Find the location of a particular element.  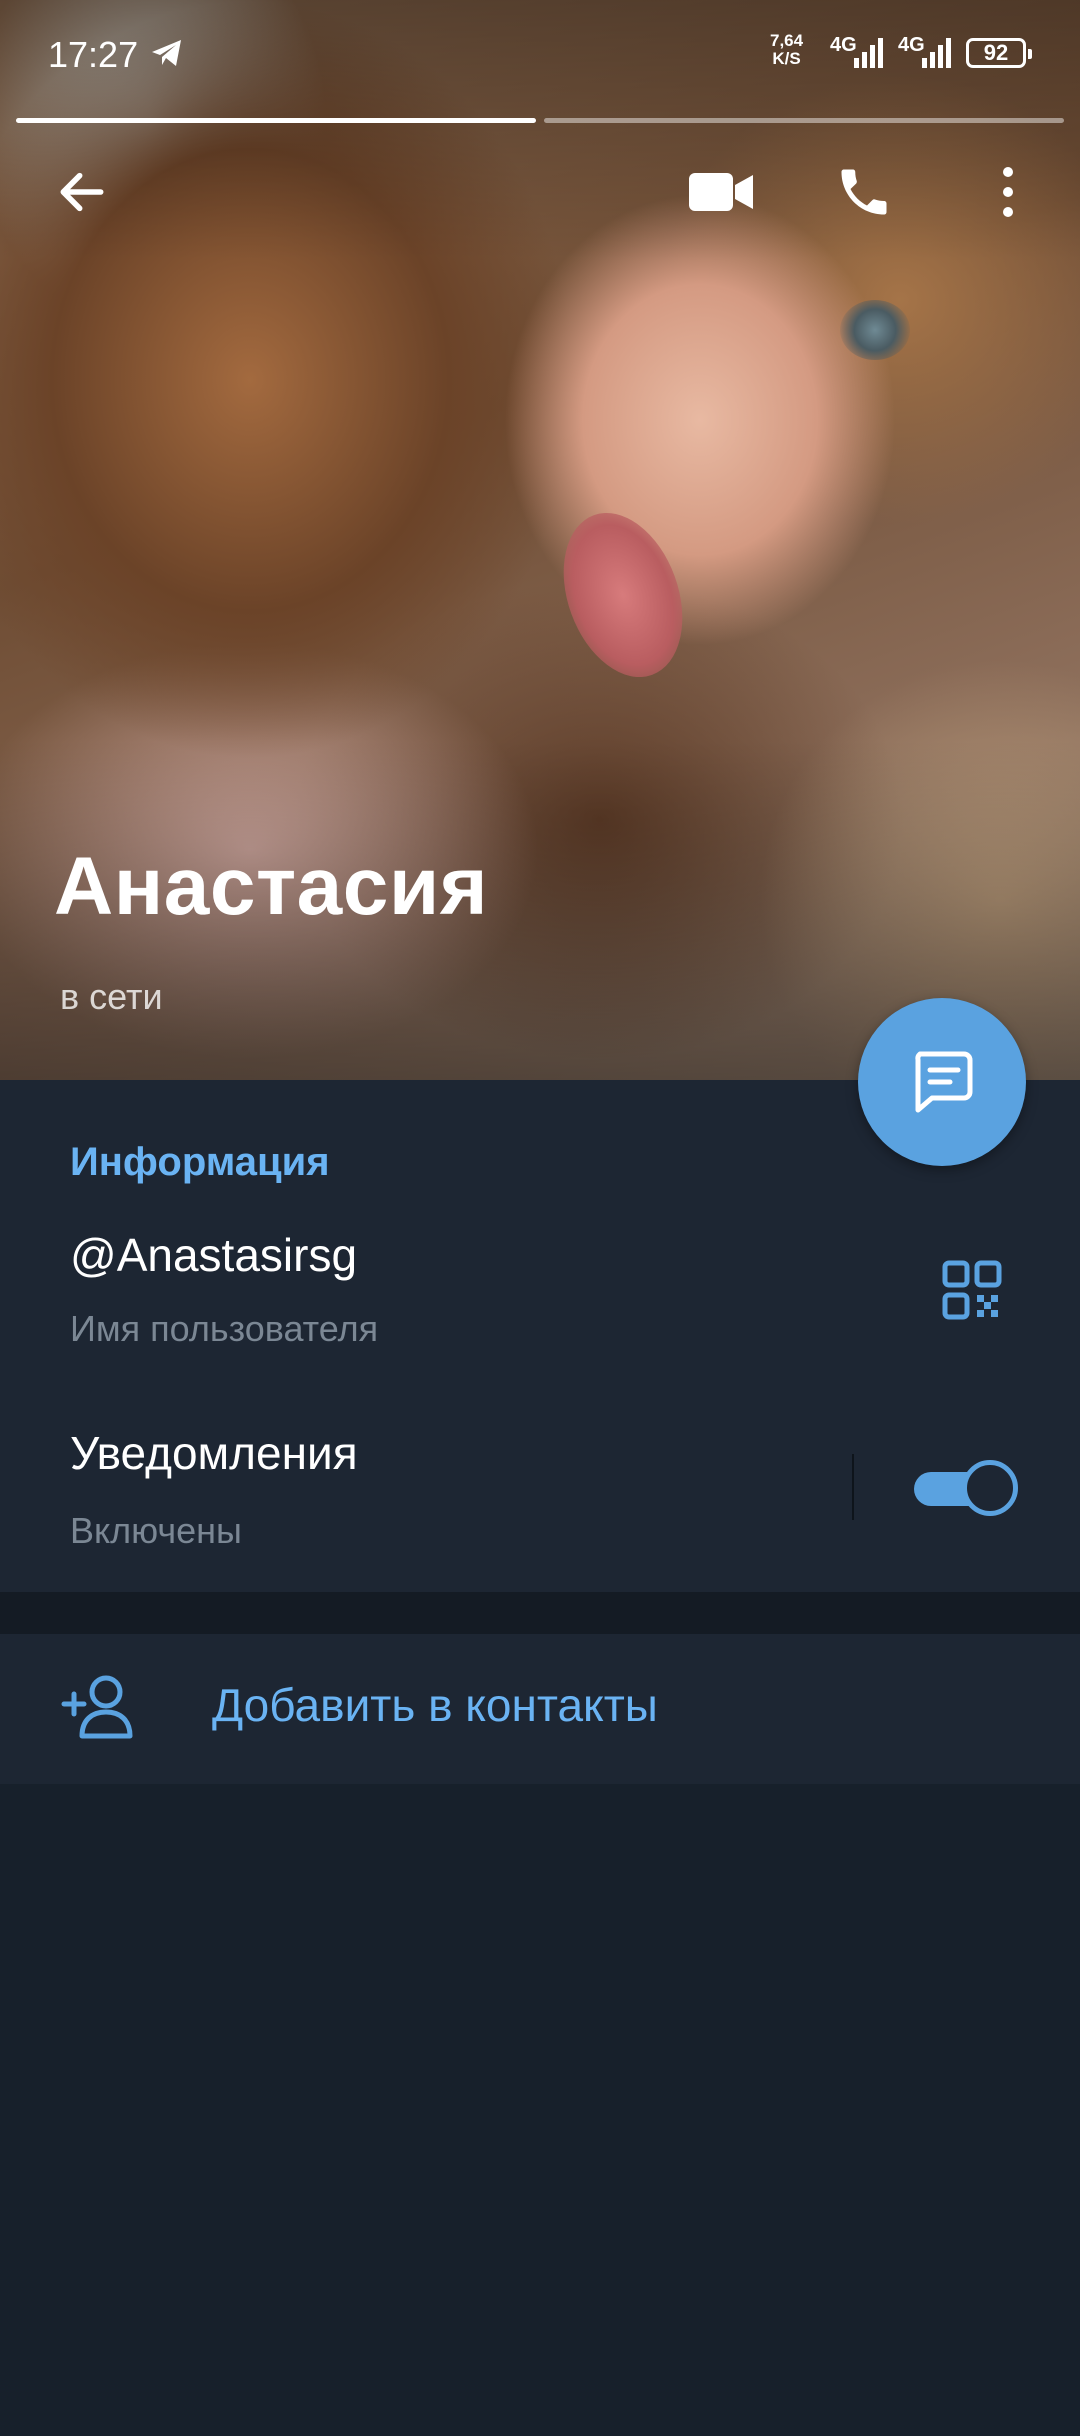

add-contact-row: Добавить в контакты is located at coordinates (540, 1709).